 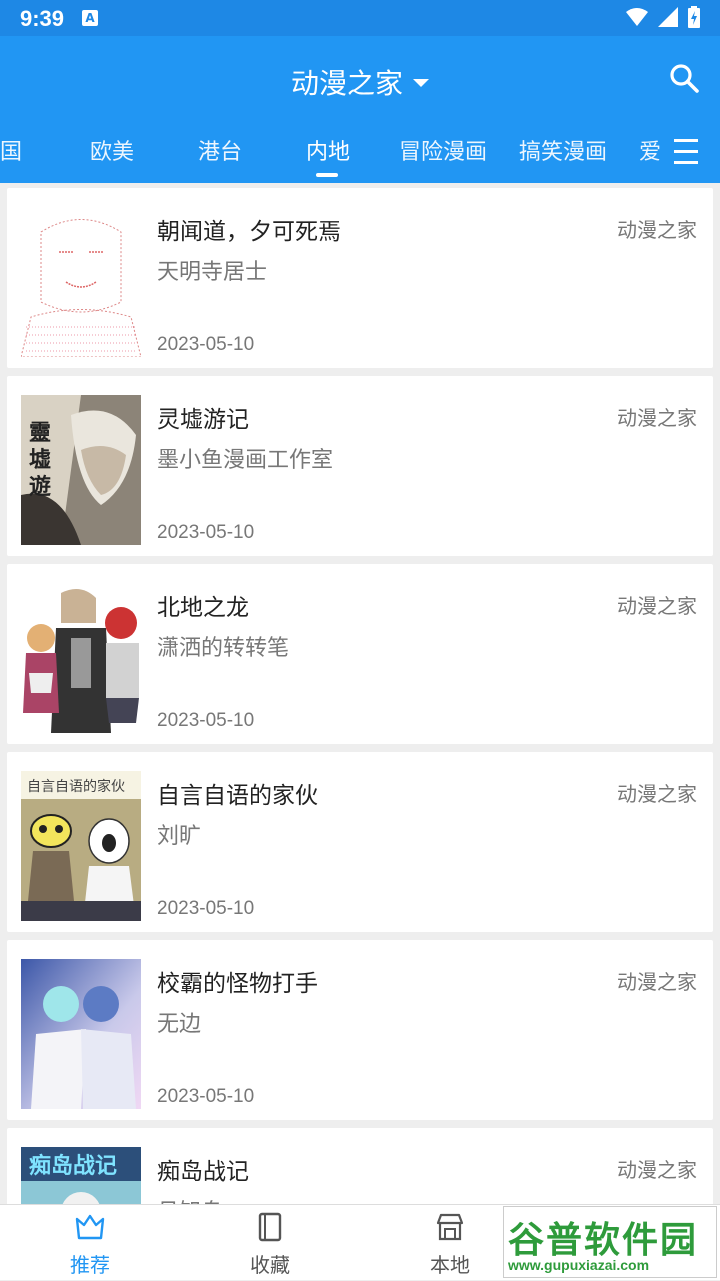 What do you see at coordinates (223, 648) in the screenshot?
I see `comic-author: 潇洒的转转笔` at bounding box center [223, 648].